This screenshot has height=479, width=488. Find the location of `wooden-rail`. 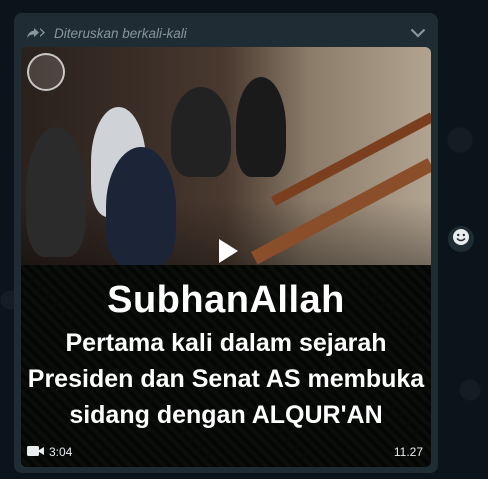

wooden-rail is located at coordinates (341, 211).